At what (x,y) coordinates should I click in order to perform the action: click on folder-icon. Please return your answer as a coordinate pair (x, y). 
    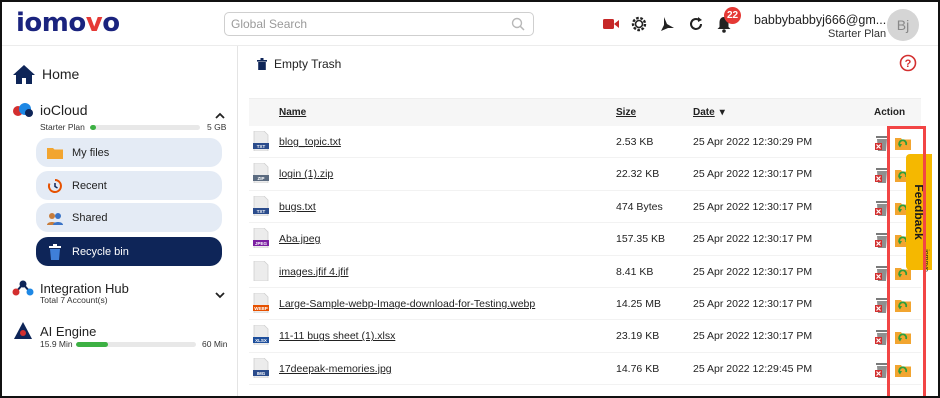
    Looking at the image, I should click on (55, 153).